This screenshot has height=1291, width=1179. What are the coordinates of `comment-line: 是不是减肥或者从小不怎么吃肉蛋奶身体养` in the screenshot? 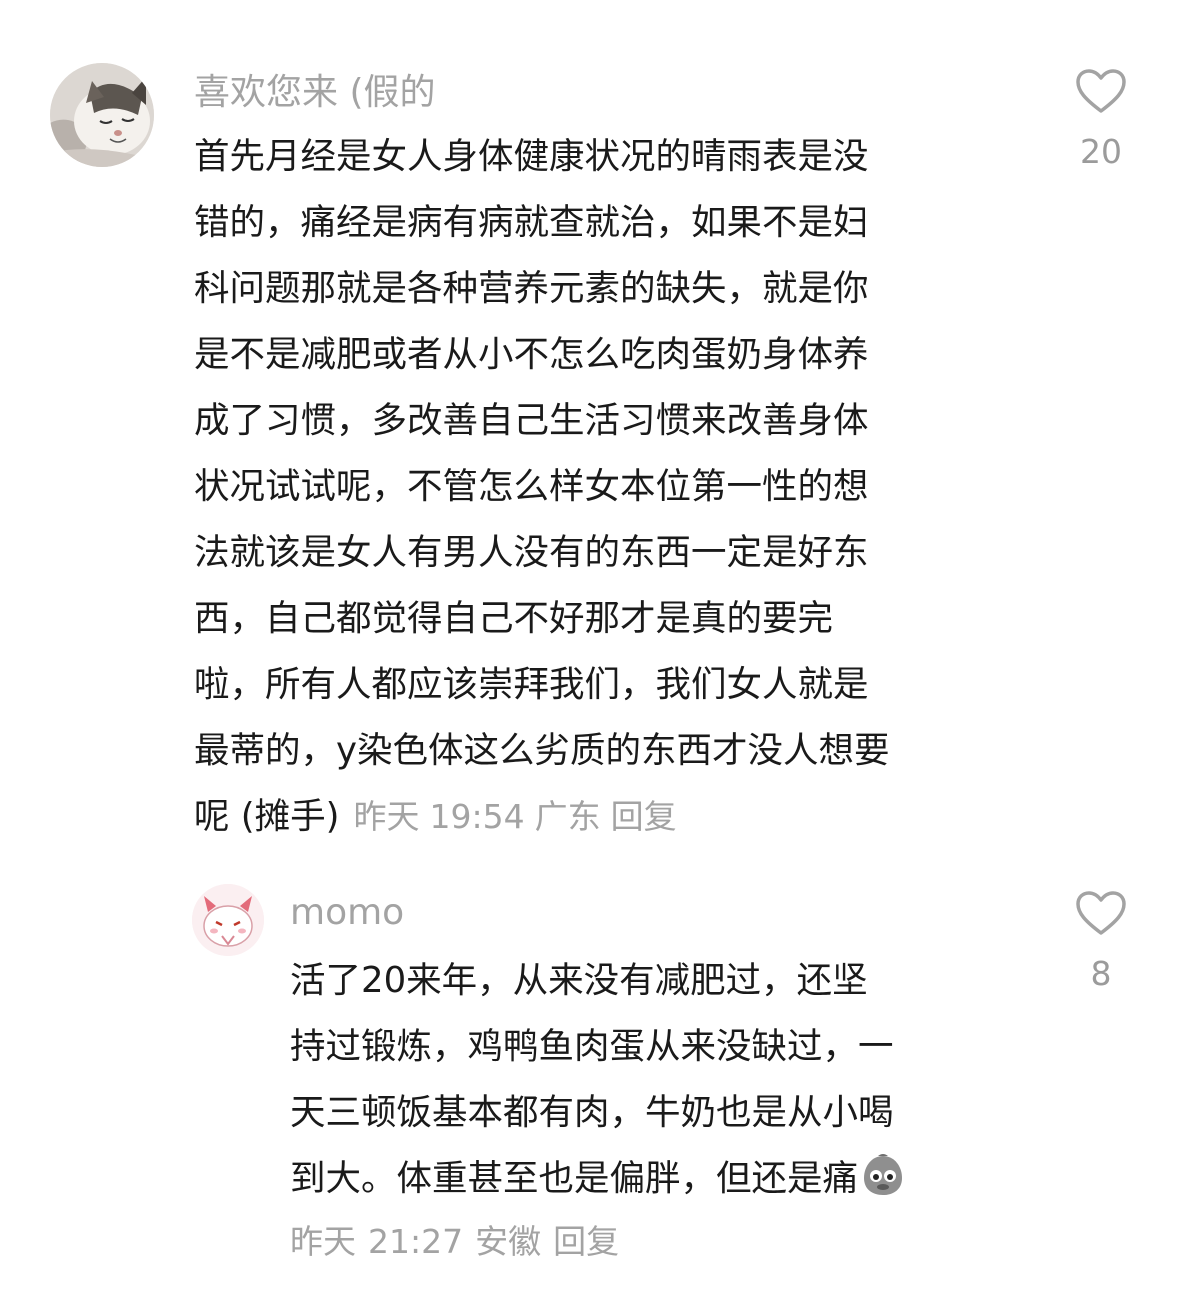 It's located at (531, 354).